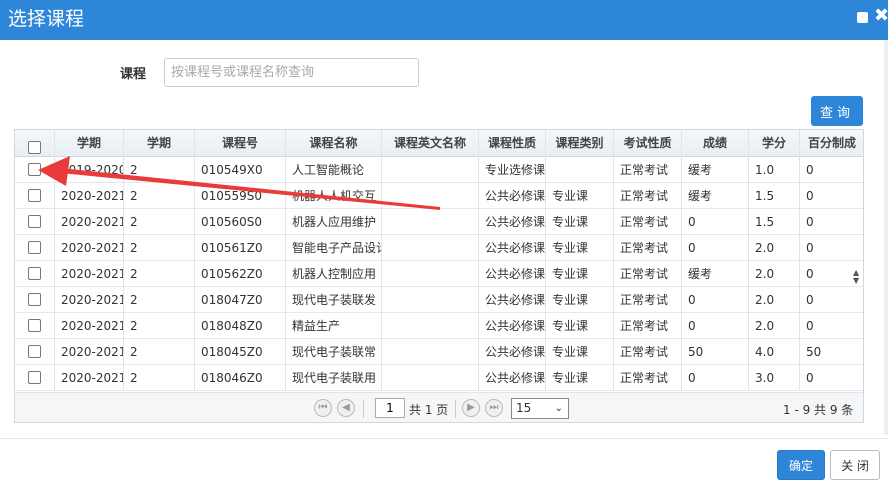  I want to click on last-page-icon: ⏭, so click(494, 408).